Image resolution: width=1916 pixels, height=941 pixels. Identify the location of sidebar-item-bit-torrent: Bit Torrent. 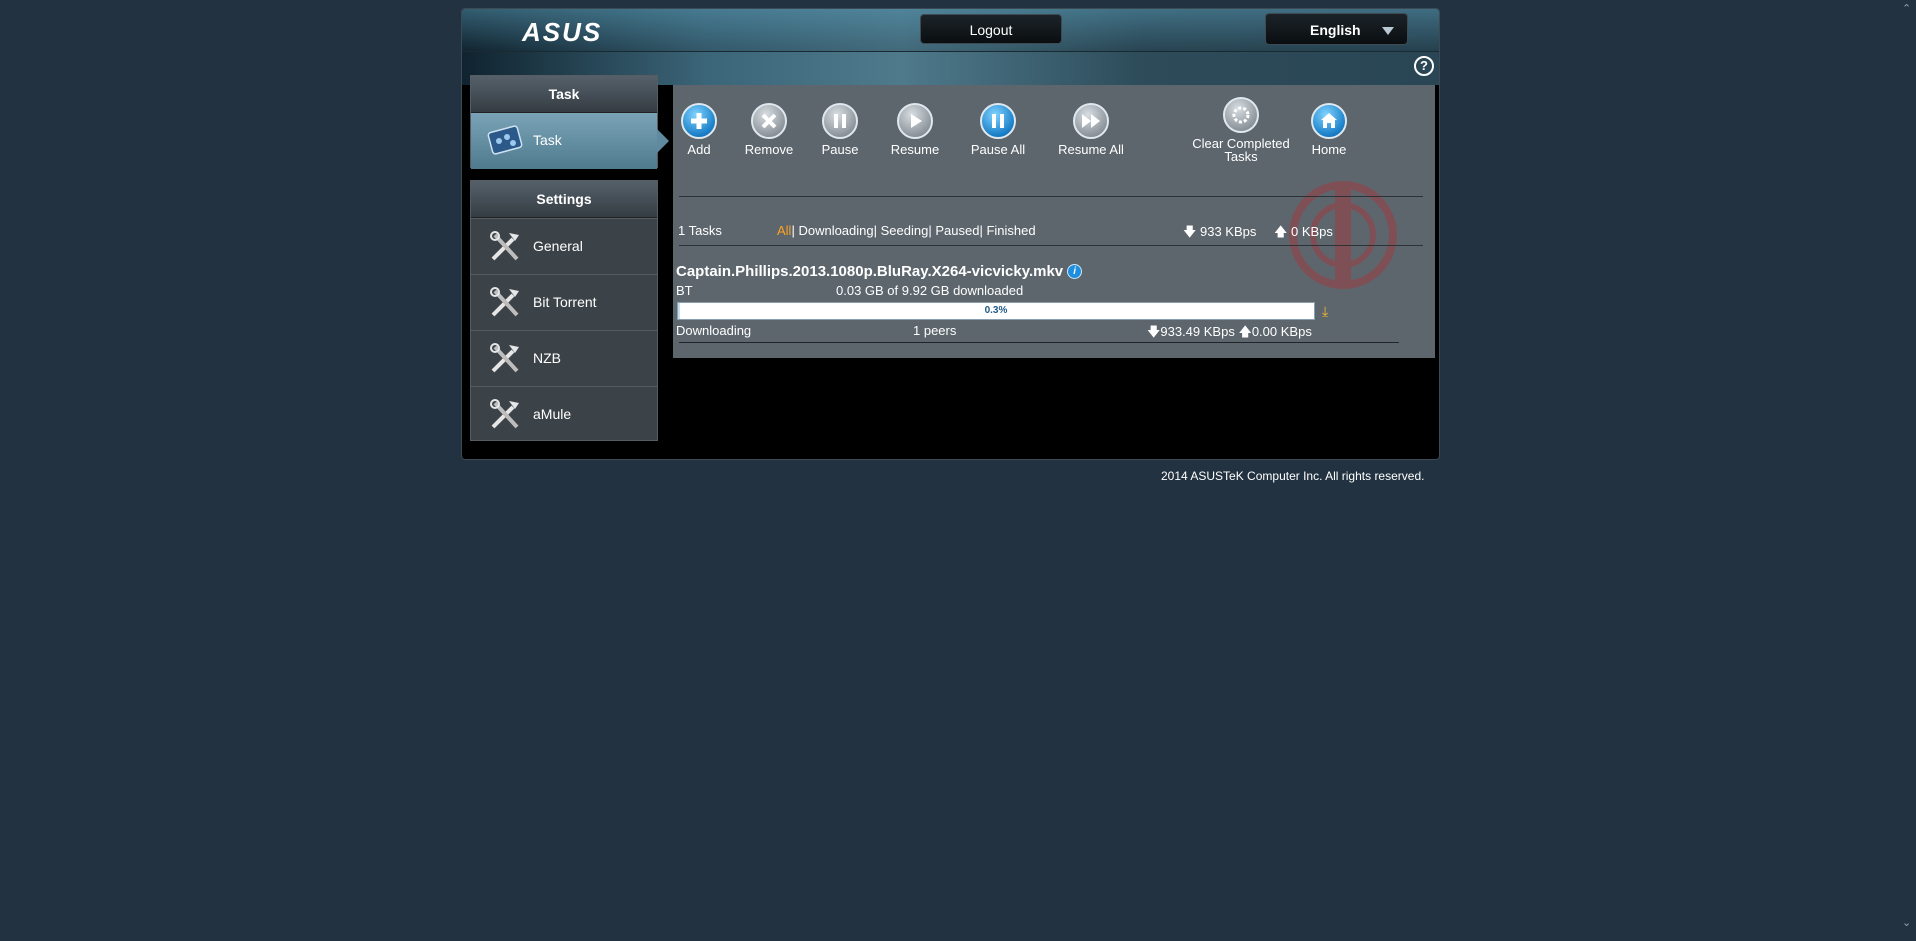
(564, 302).